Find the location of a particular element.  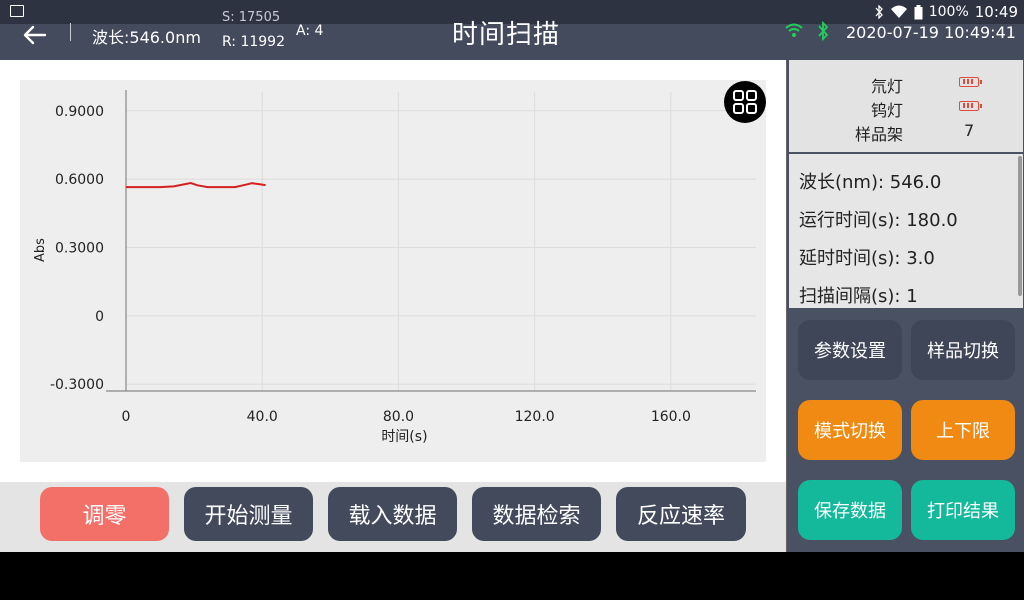

save-data-button: 保存数据 is located at coordinates (850, 510).